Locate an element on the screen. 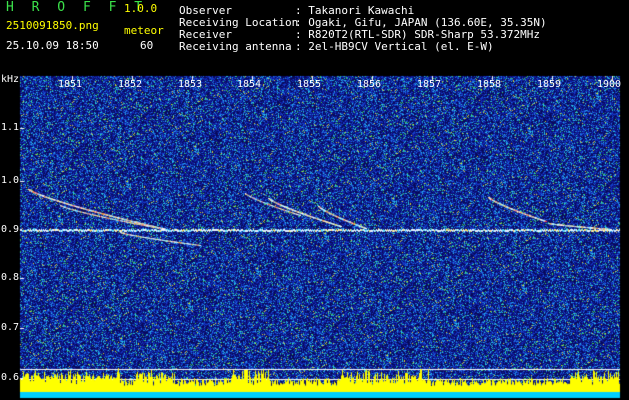 This screenshot has width=629, height=400. x-tick-label: 1856 is located at coordinates (369, 84).